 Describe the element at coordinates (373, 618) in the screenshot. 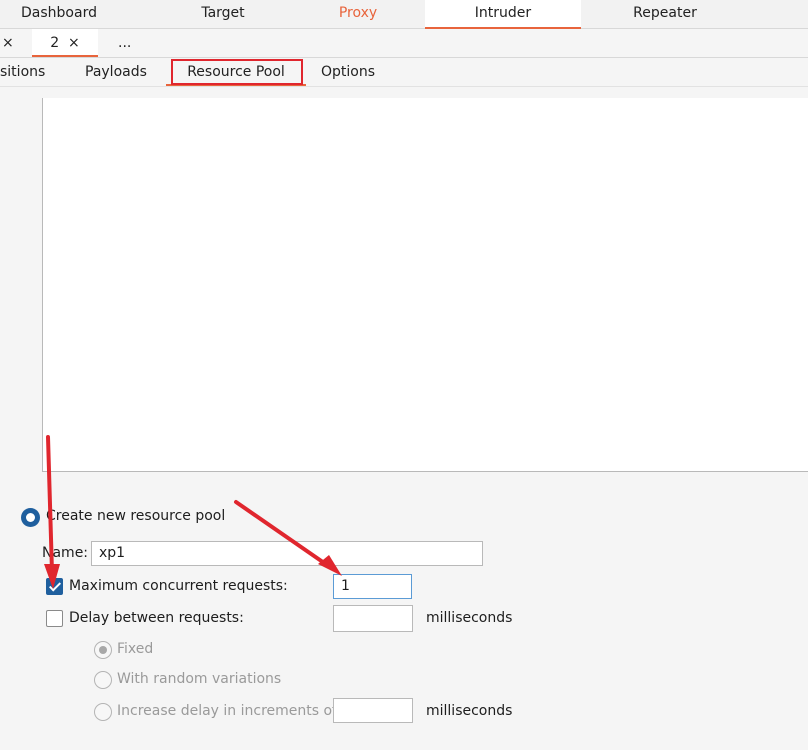

I see `delay-input` at that location.